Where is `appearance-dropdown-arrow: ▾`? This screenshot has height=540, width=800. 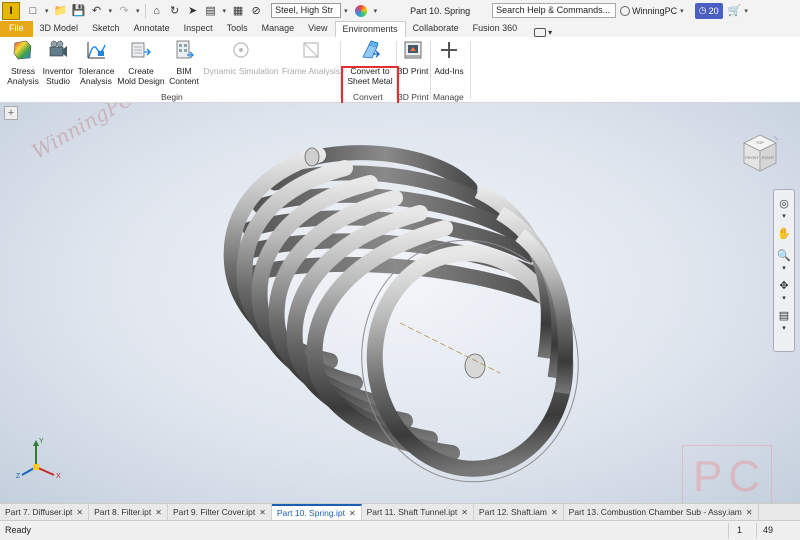
appearance-dropdown-arrow: ▾ is located at coordinates (376, 11).